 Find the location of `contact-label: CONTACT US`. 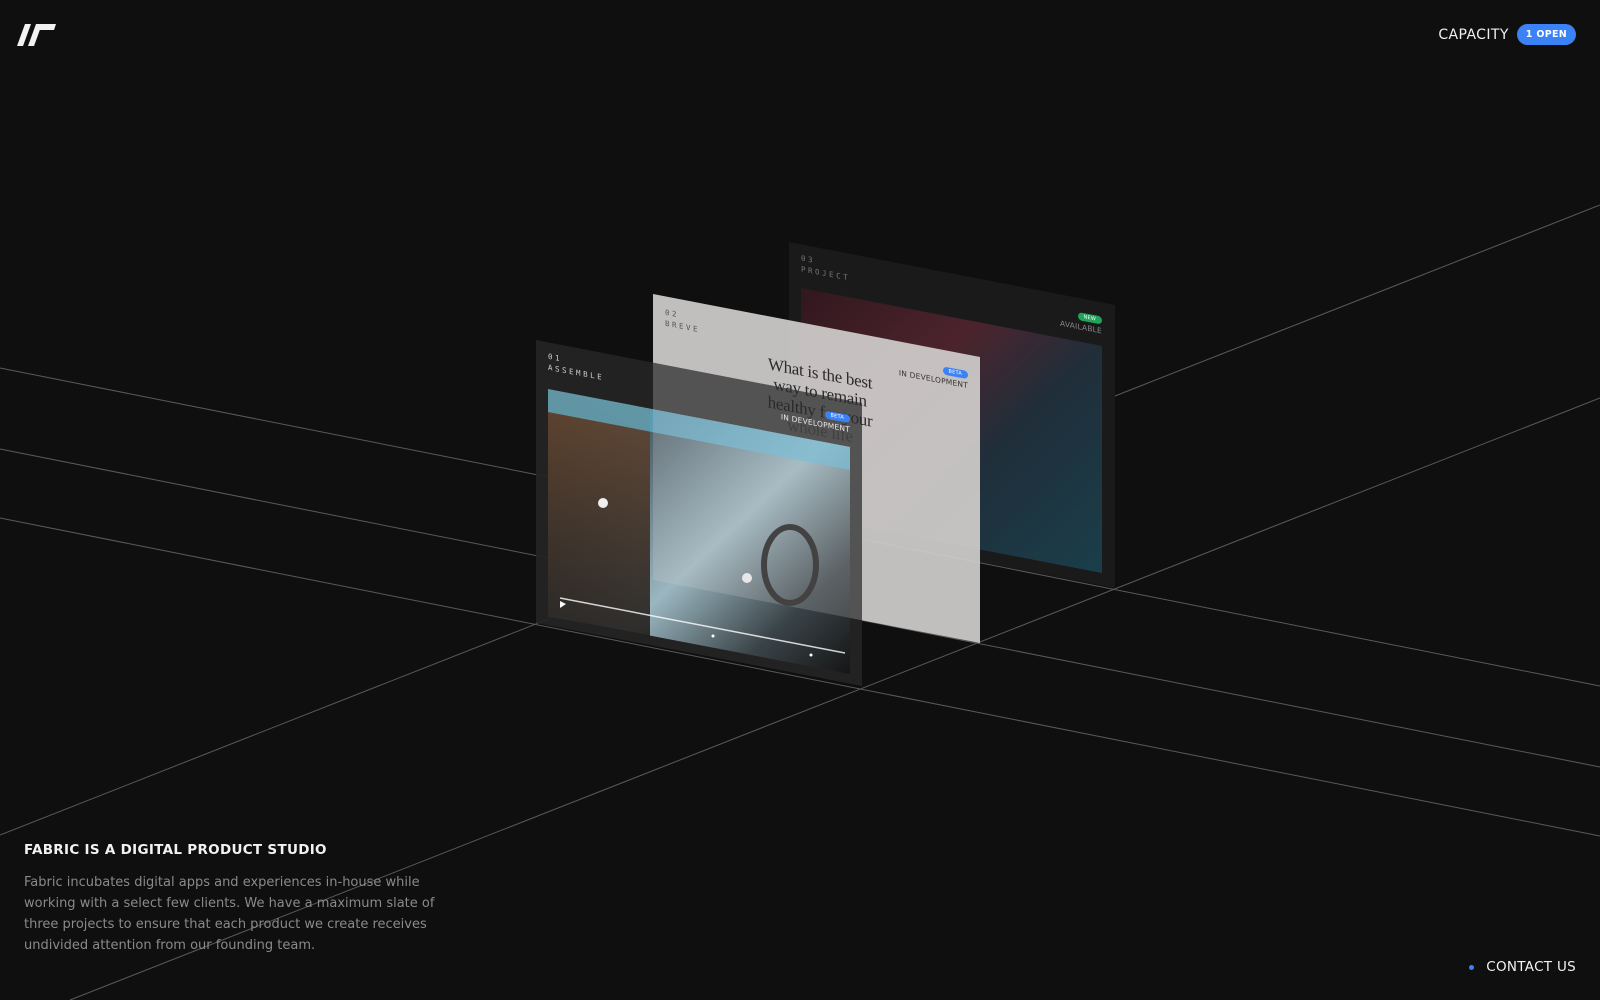

contact-label: CONTACT US is located at coordinates (1531, 967).